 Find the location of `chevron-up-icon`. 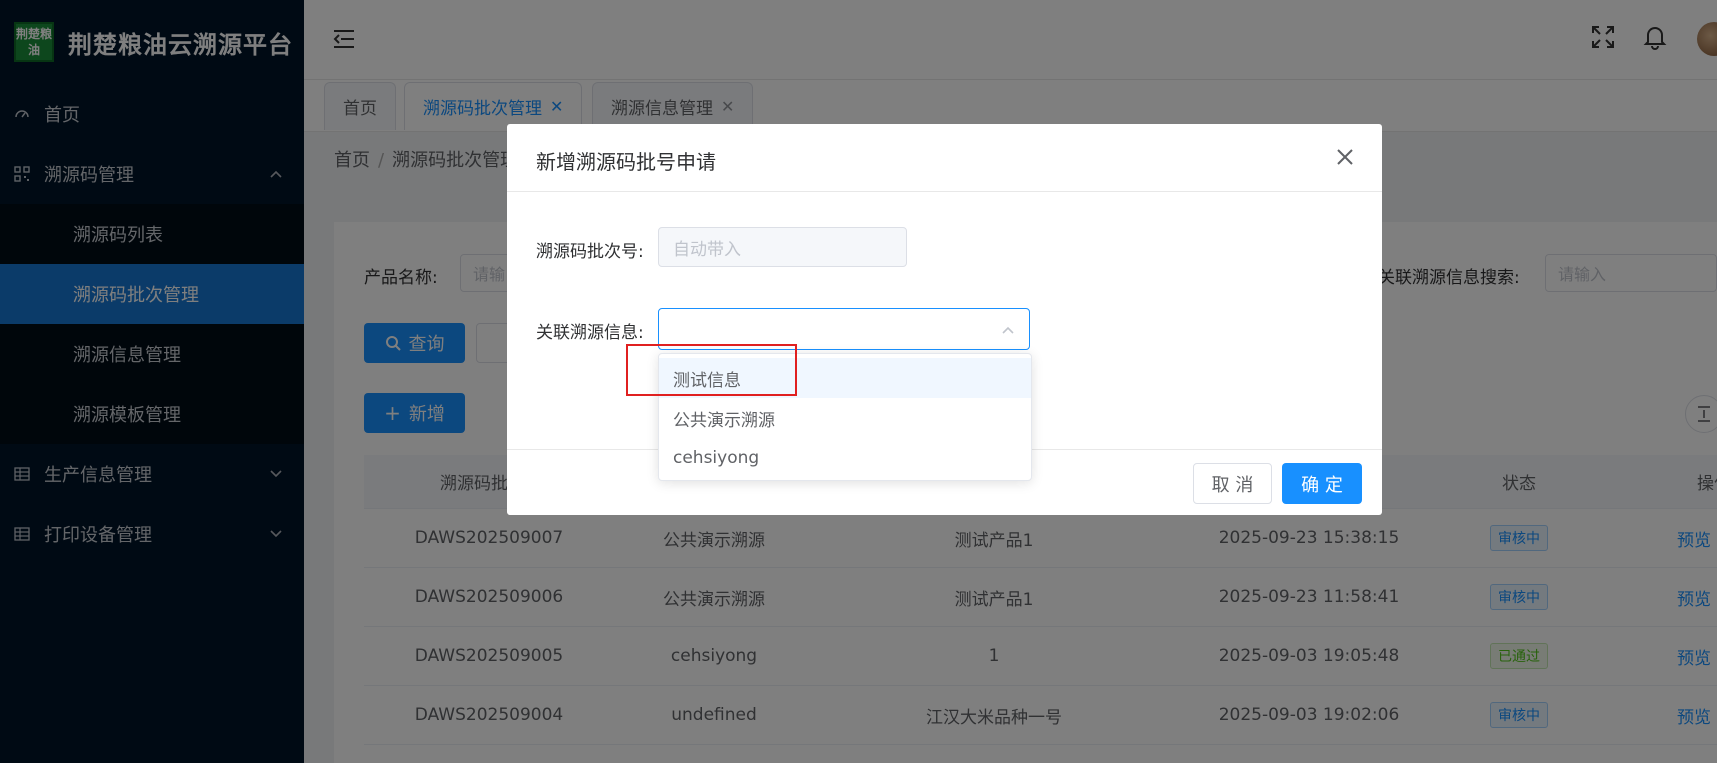

chevron-up-icon is located at coordinates (1008, 329).